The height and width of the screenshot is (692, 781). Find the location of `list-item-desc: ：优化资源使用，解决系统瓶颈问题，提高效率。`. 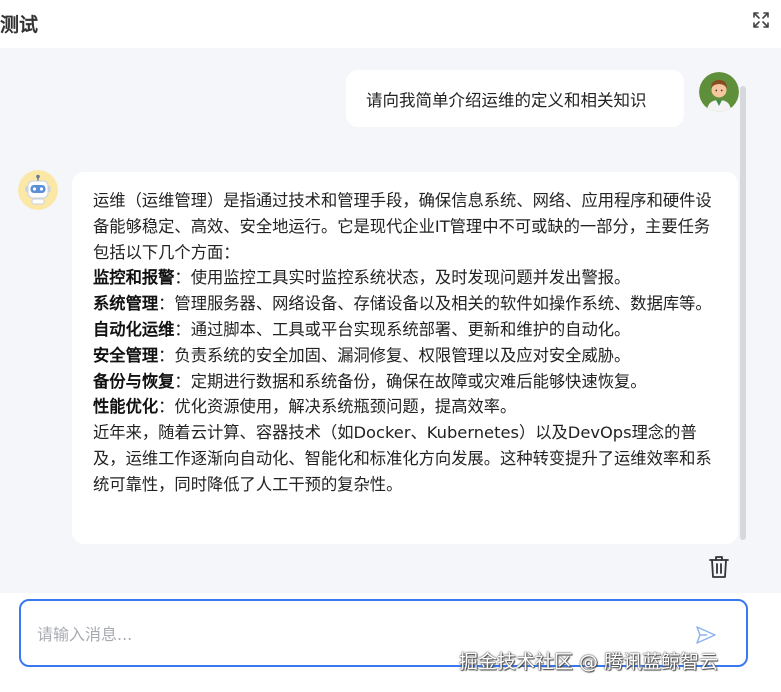

list-item-desc: ：优化资源使用，解决系统瓶颈问题，提高效率。 is located at coordinates (337, 407).